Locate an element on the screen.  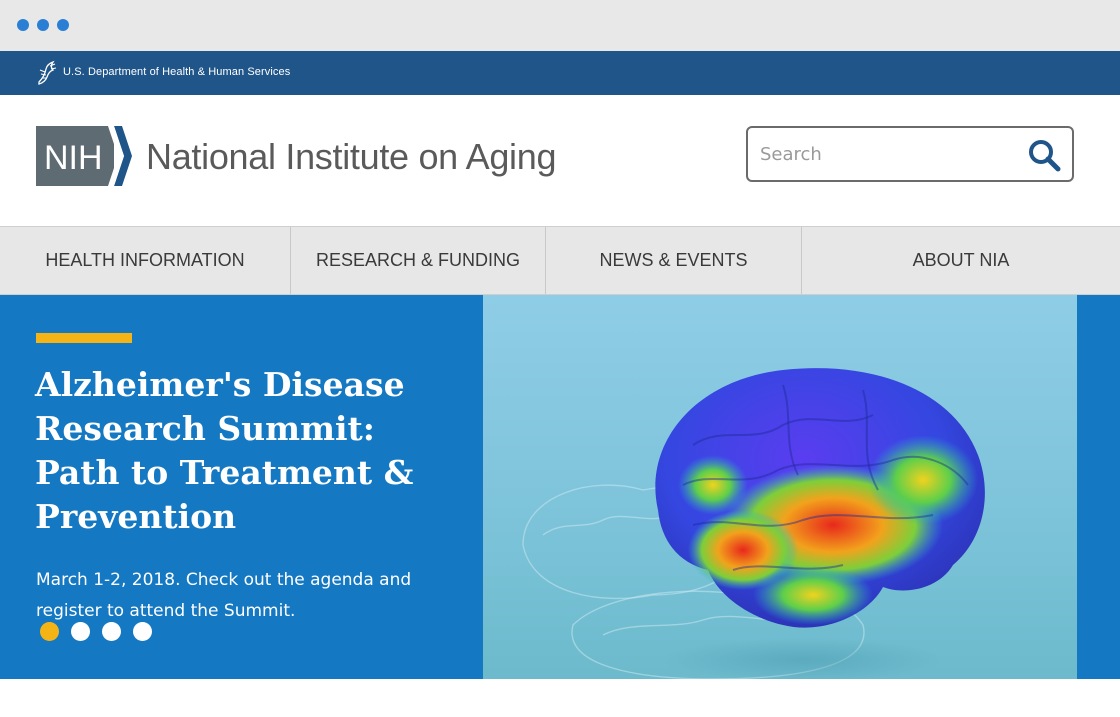
nav-health-information: HEALTH INFORMATION is located at coordinates (145, 260).